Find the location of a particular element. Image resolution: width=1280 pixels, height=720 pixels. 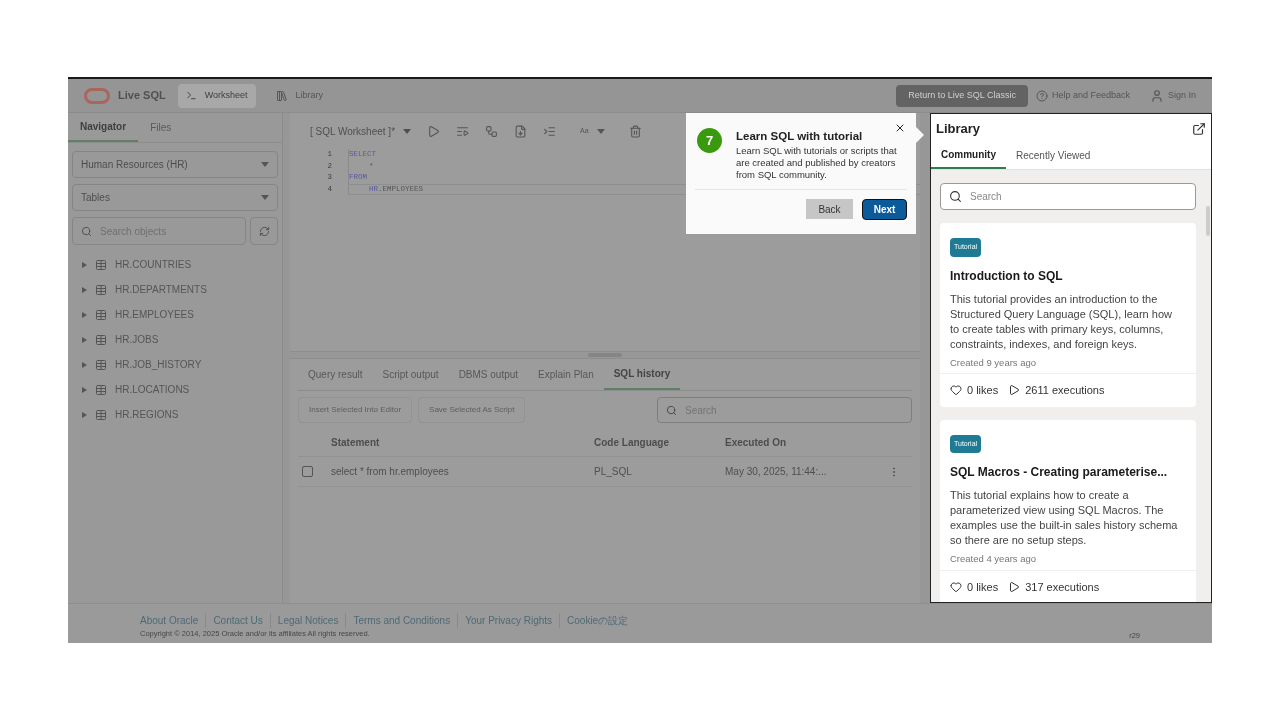

result-tab: DBMS output is located at coordinates (488, 374).